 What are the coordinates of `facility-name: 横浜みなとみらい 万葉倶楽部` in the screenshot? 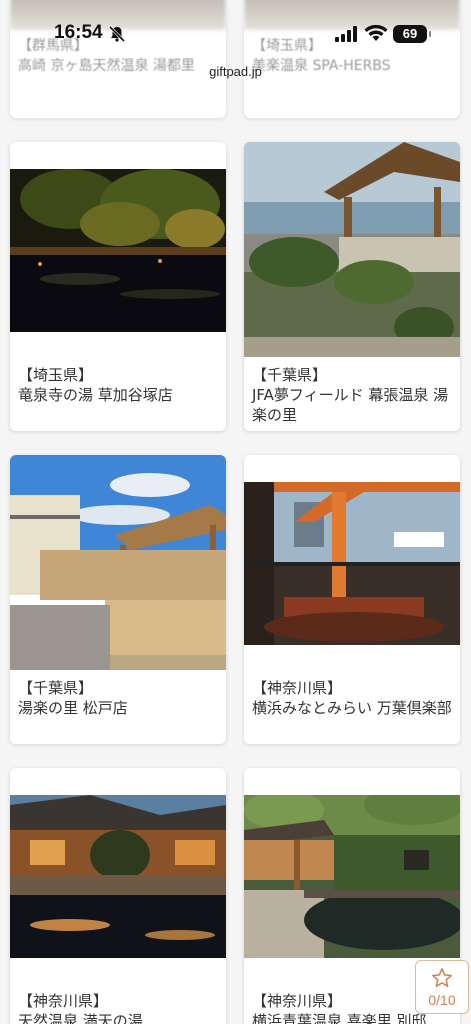 It's located at (352, 708).